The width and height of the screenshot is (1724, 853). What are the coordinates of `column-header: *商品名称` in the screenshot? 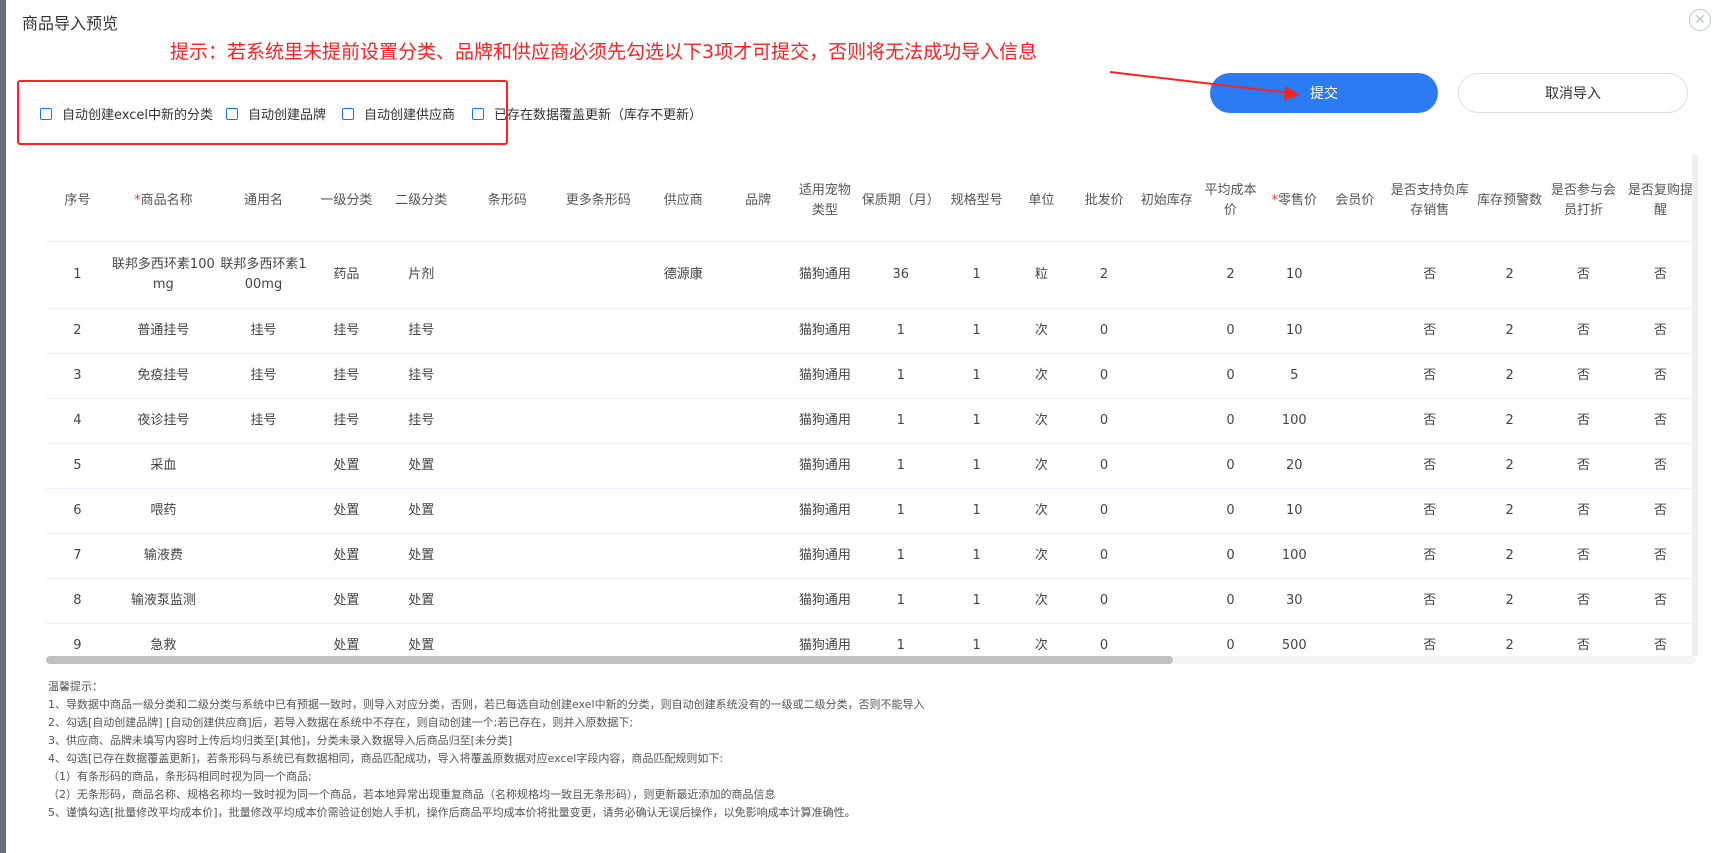 It's located at (163, 201).